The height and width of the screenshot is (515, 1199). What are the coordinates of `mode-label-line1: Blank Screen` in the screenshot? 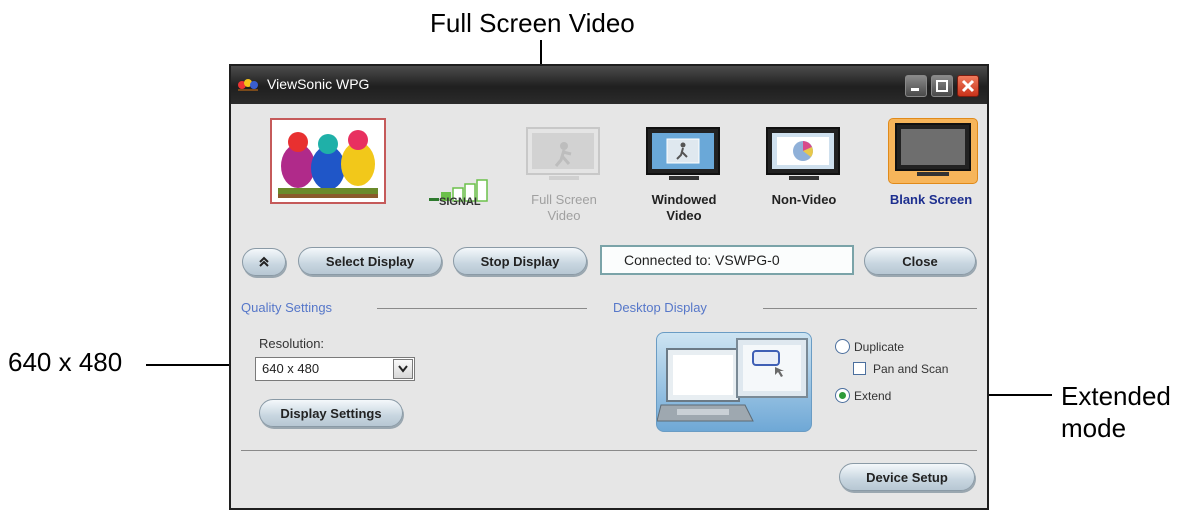 It's located at (931, 199).